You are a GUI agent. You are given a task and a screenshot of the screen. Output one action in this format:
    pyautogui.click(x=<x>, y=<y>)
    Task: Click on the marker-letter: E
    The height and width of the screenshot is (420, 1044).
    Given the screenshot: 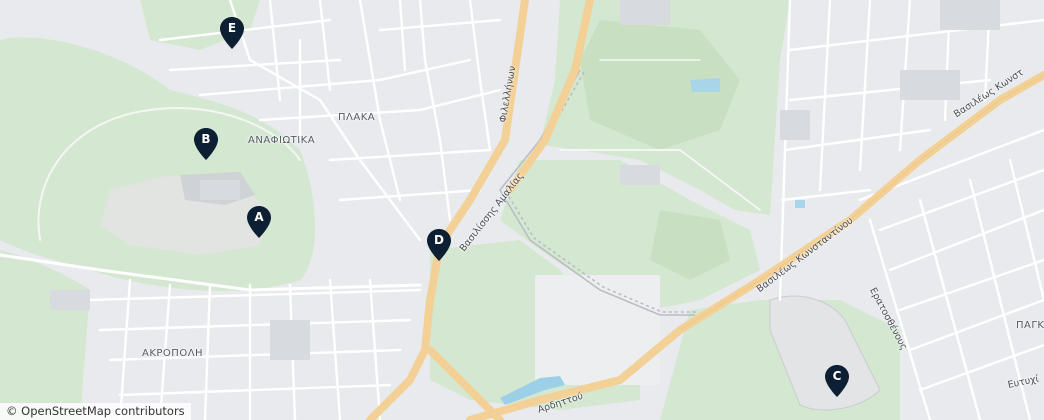 What is the action you would take?
    pyautogui.click(x=232, y=28)
    